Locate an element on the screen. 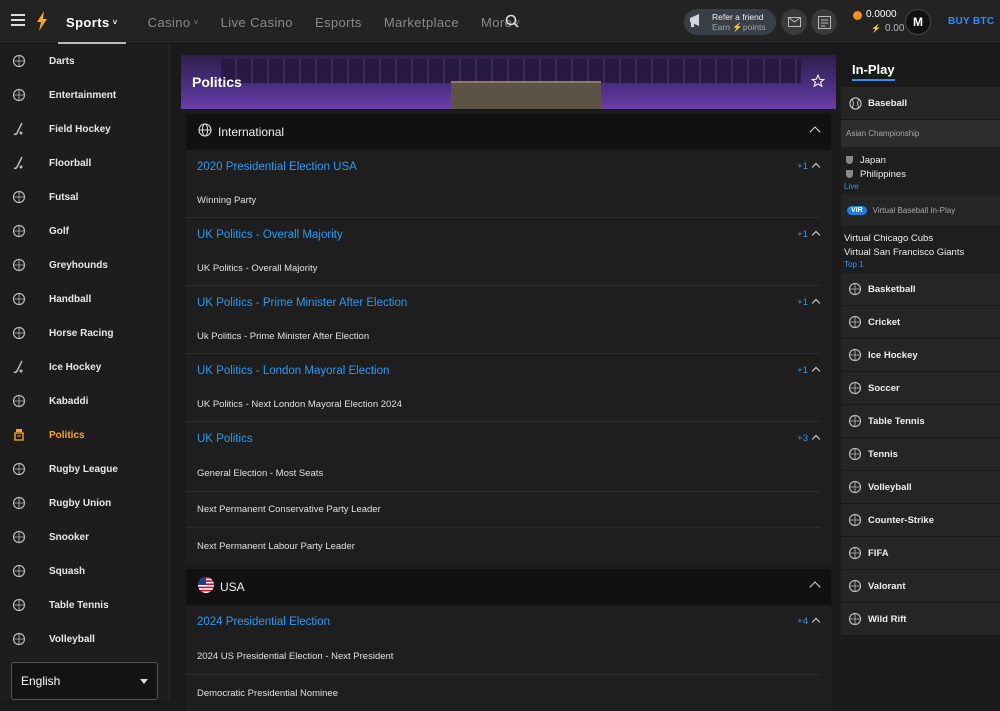 This screenshot has height=711, width=1000. favorite-star-icon is located at coordinates (818, 83).